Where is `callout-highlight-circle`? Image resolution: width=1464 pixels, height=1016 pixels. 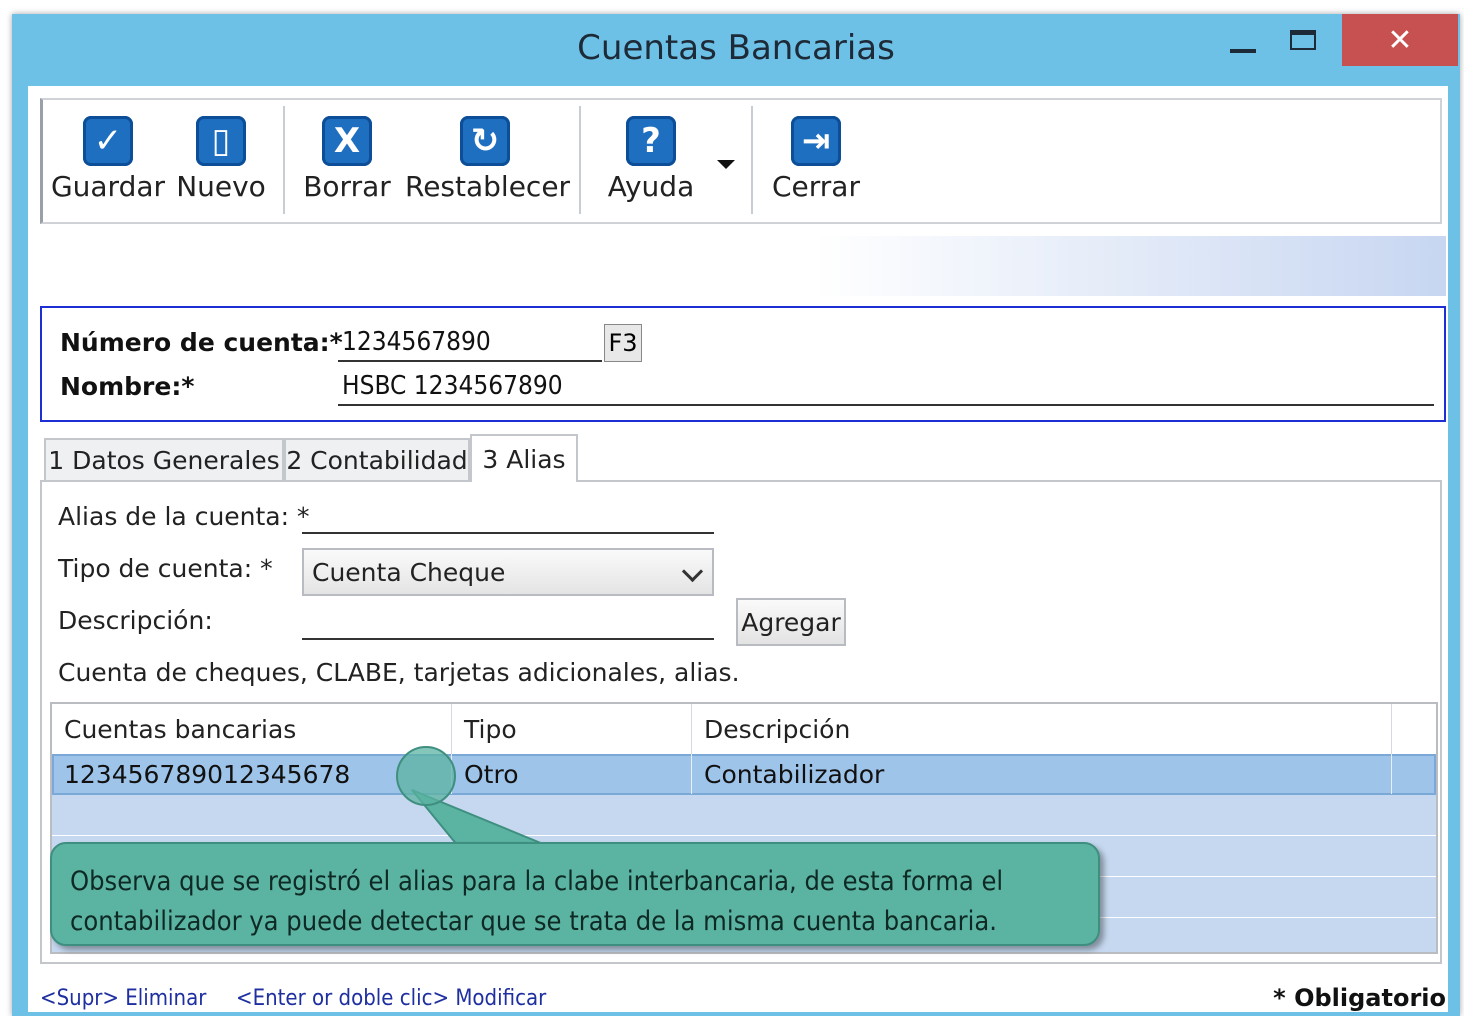 callout-highlight-circle is located at coordinates (426, 776).